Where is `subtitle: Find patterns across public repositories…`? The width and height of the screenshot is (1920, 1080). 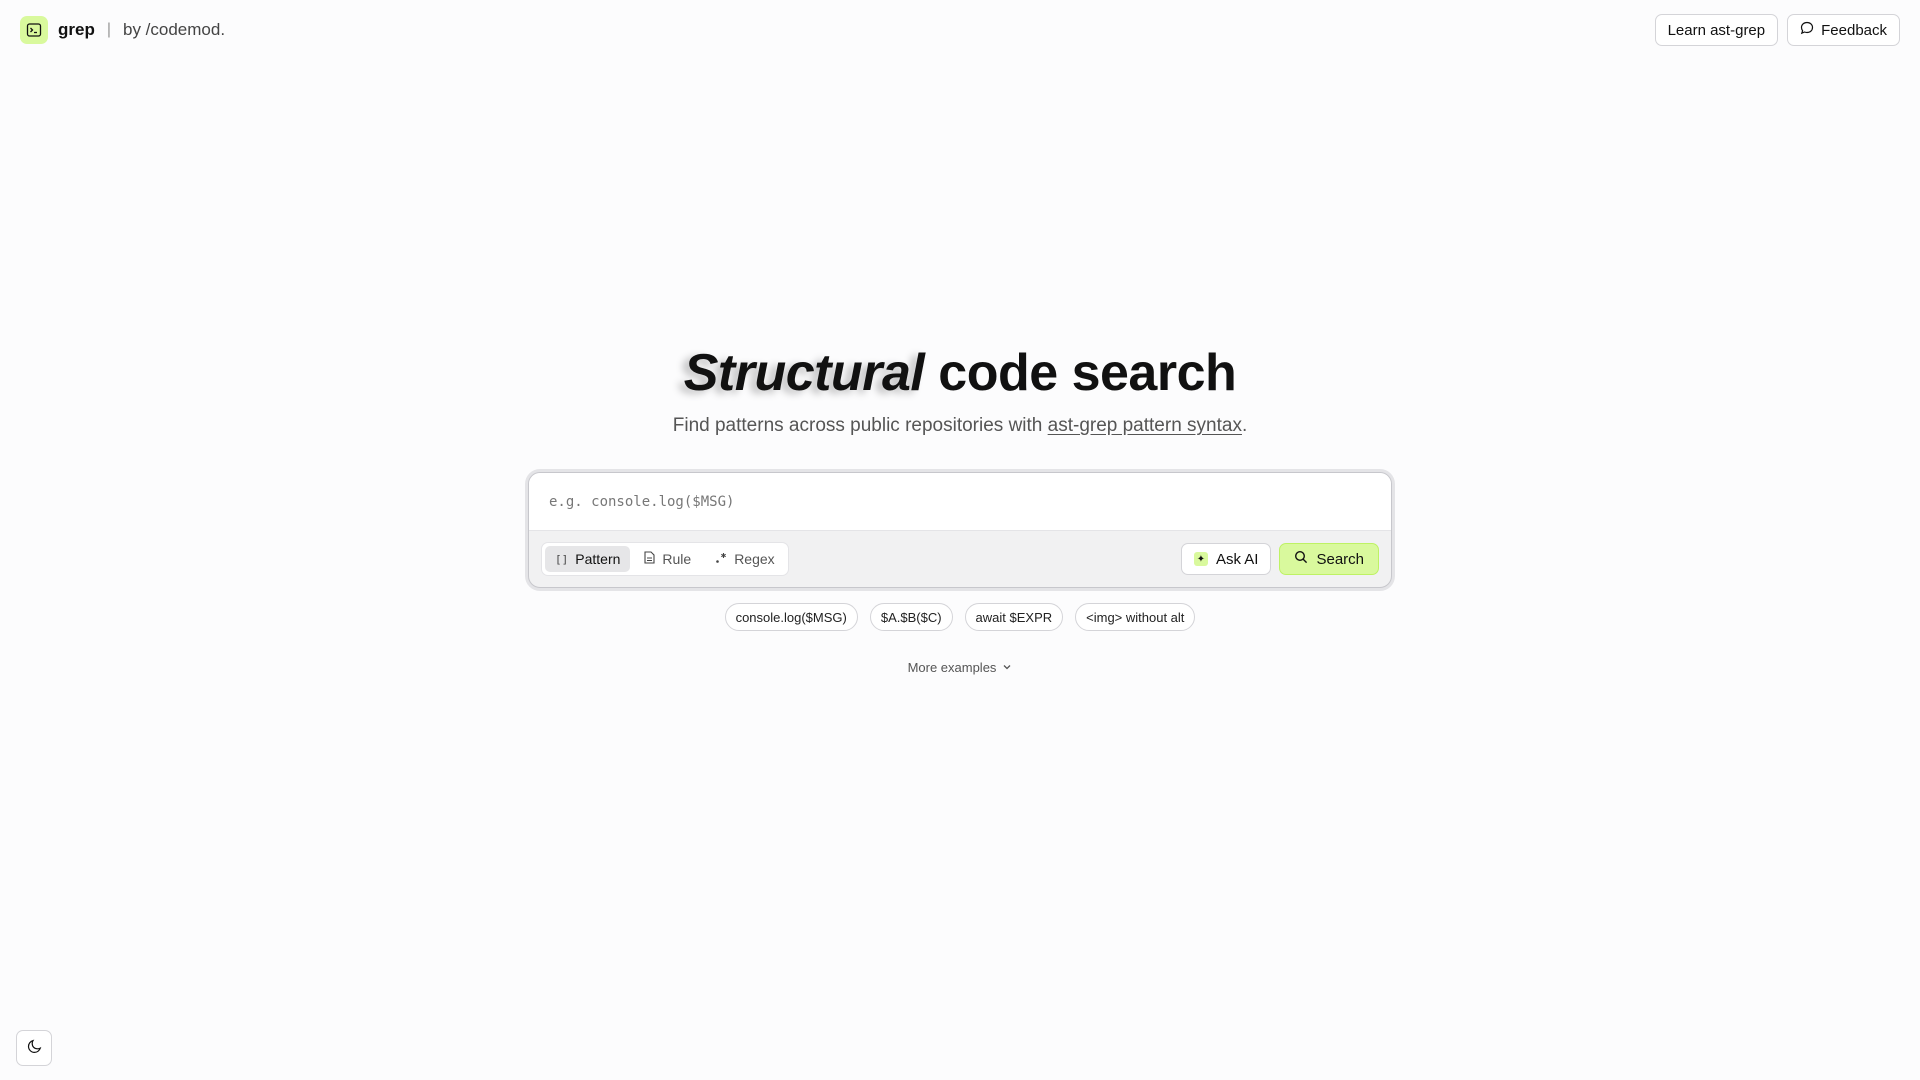 subtitle: Find patterns across public repositories… is located at coordinates (960, 426).